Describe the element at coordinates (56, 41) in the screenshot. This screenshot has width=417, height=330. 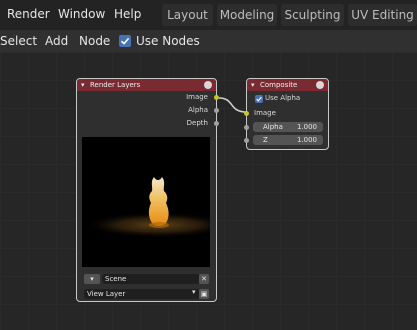
I see `add-menu: Add` at that location.